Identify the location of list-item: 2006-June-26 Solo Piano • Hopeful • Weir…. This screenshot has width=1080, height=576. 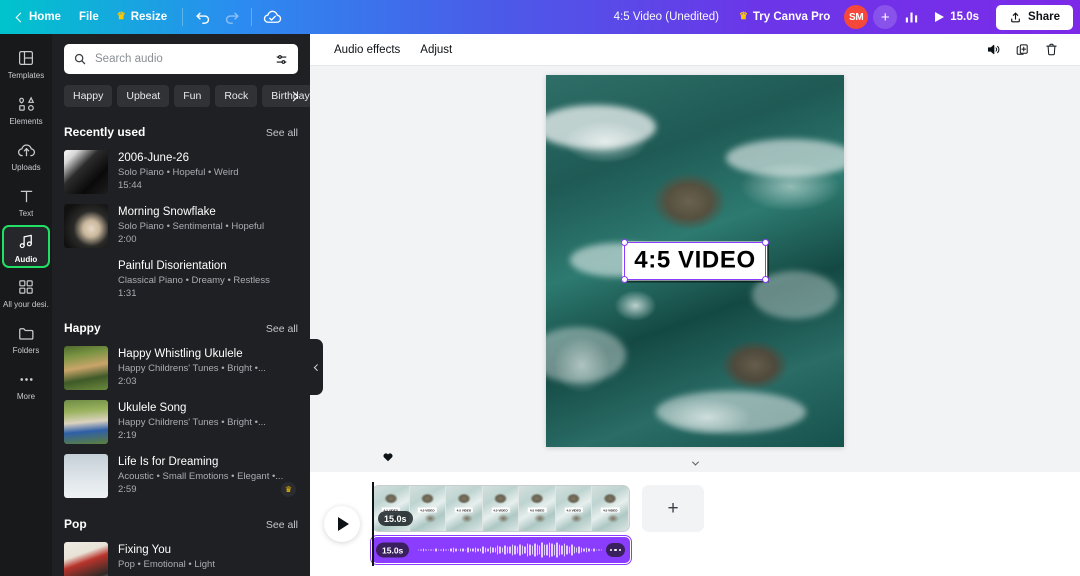
(181, 172).